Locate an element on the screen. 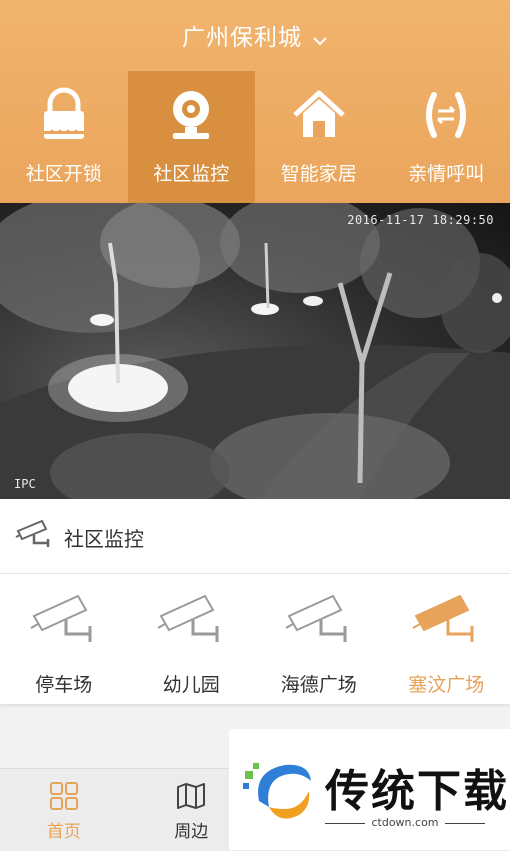 The image size is (510, 851). camera-item-parking: 停车场 is located at coordinates (64, 639).